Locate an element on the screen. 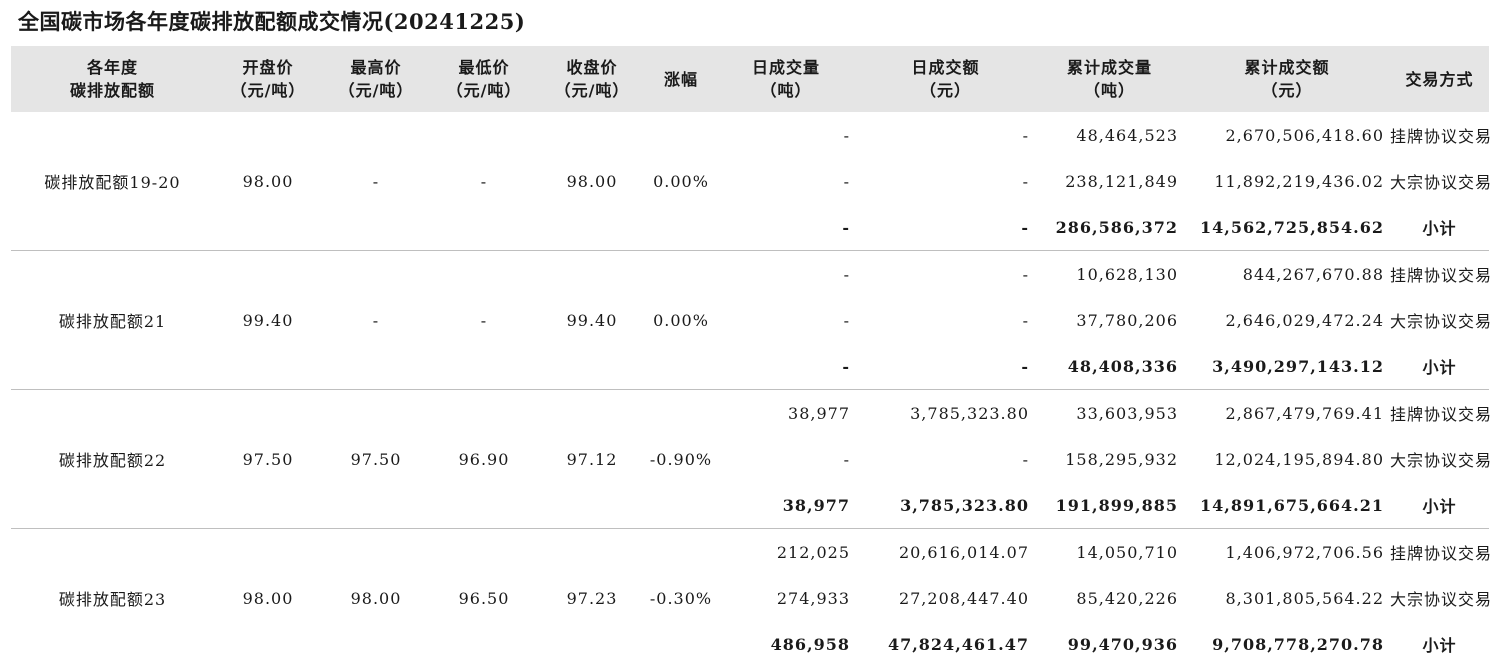 The height and width of the screenshot is (669, 1500). close-price: 98.00 is located at coordinates (592, 181).